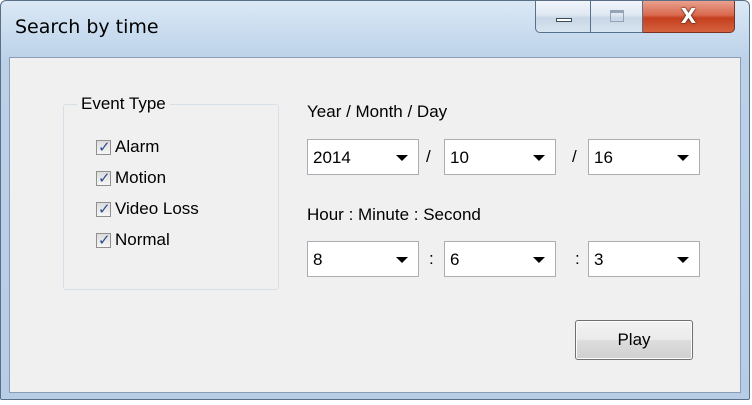 Image resolution: width=752 pixels, height=405 pixels. What do you see at coordinates (363, 259) in the screenshot?
I see `hour-dropdown: 8` at bounding box center [363, 259].